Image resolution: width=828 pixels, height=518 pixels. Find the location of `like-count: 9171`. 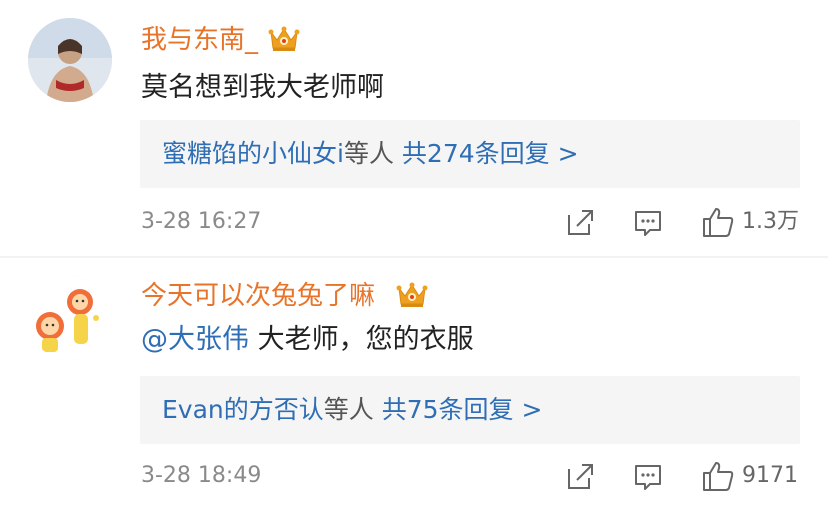

like-count: 9171 is located at coordinates (770, 475).